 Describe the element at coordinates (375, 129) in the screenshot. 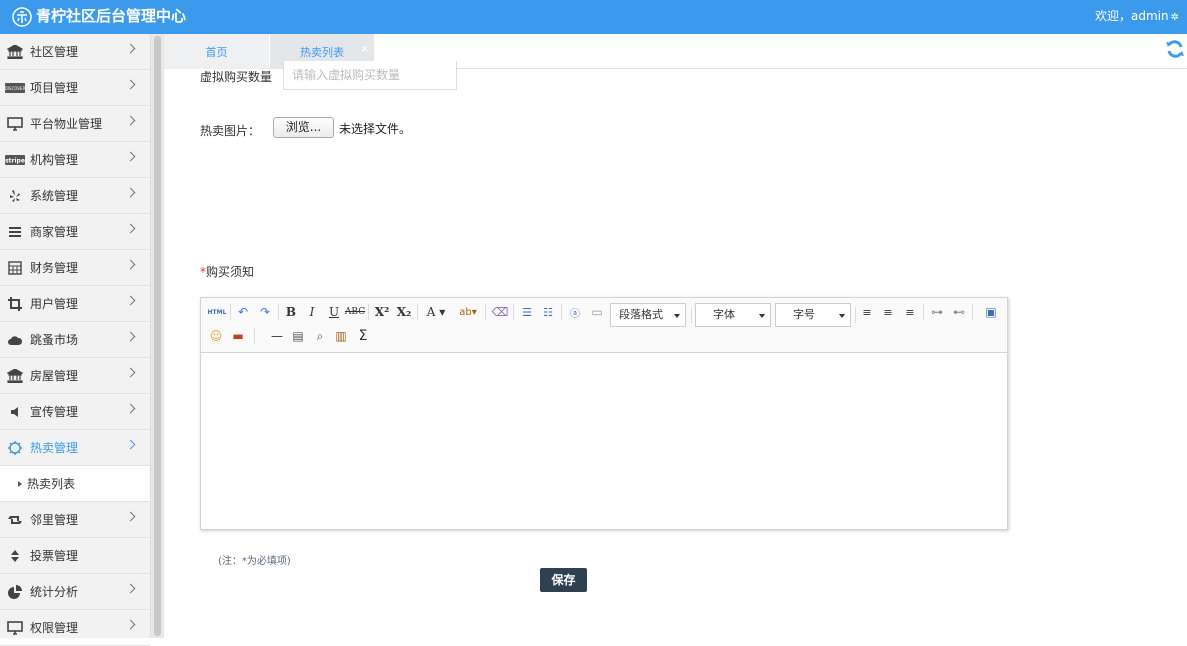

I see `no-file-text: 未选择文件。` at that location.